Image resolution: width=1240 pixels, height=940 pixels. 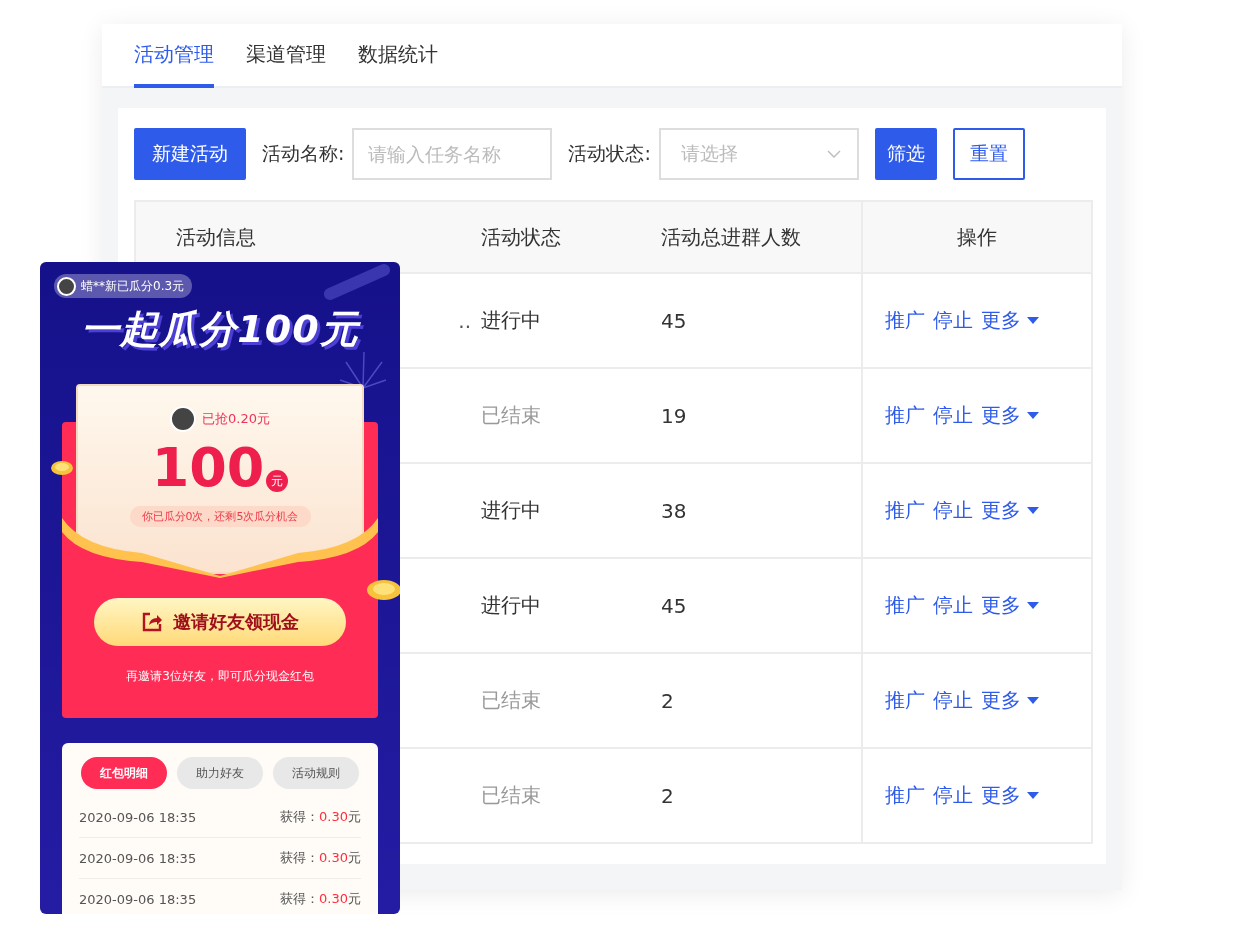 I want to click on prize-amount: 100, so click(x=208, y=468).